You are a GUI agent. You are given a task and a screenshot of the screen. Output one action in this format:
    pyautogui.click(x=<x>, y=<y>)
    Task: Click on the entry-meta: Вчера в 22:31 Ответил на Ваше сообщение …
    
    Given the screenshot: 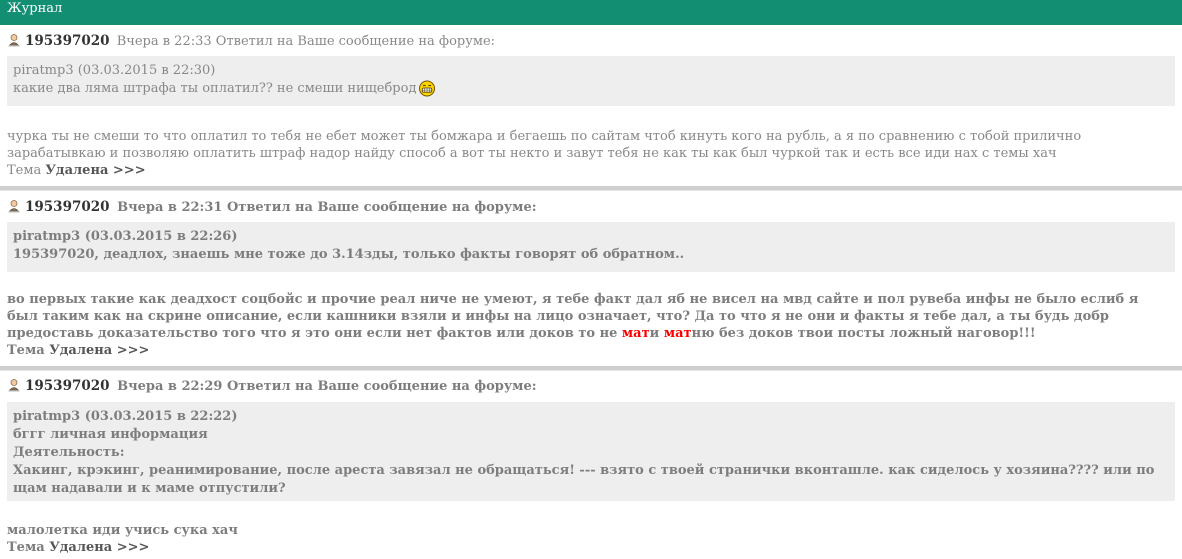 What is the action you would take?
    pyautogui.click(x=327, y=207)
    